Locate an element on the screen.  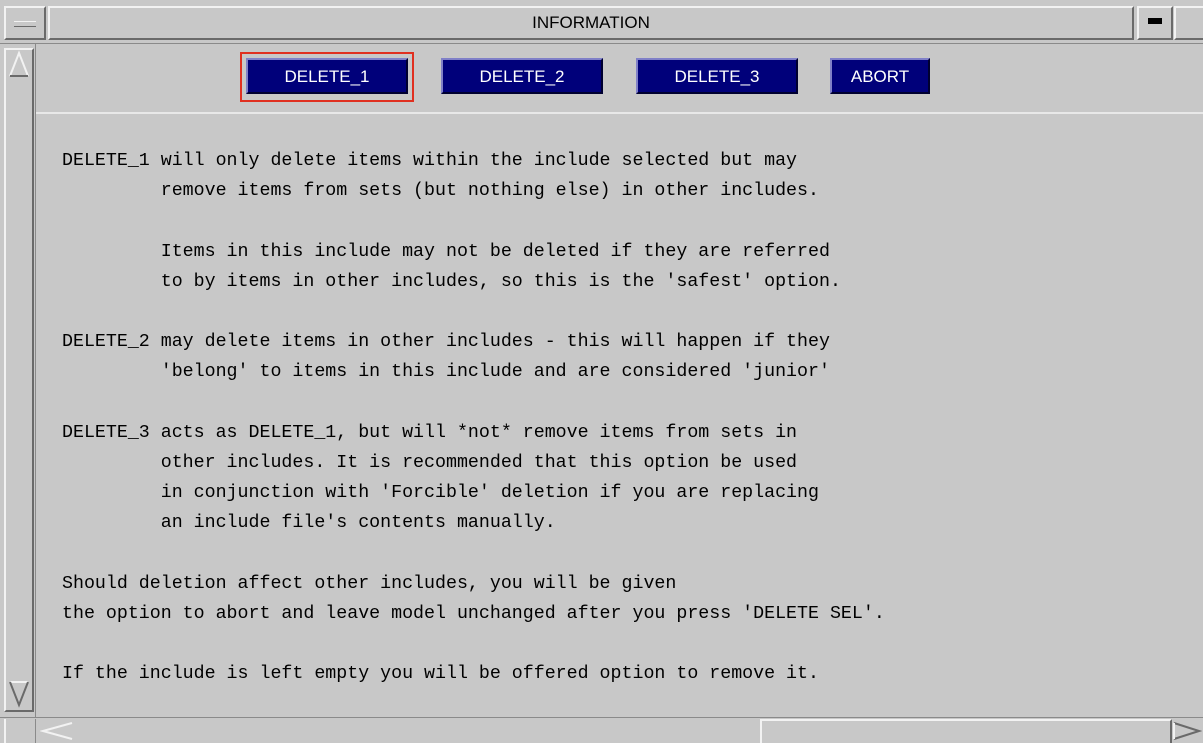
scroll-right-arrow-icon is located at coordinates (1187, 731).